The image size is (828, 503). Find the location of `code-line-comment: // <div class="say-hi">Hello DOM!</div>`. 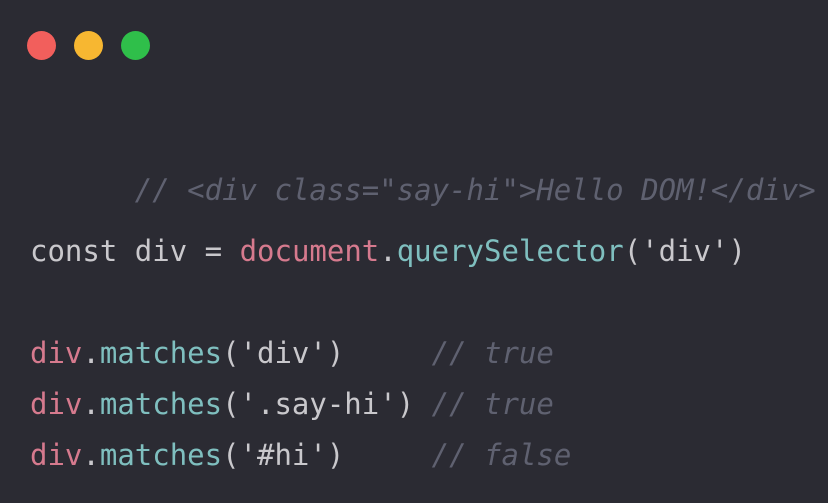

code-line-comment: // <div class="say-hi">Hello DOM!</div> is located at coordinates (423, 168).